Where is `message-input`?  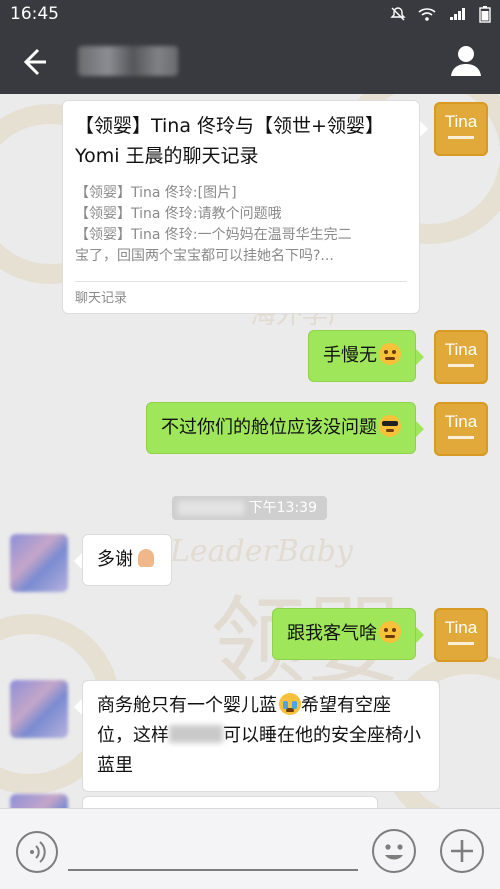
message-input is located at coordinates (213, 850).